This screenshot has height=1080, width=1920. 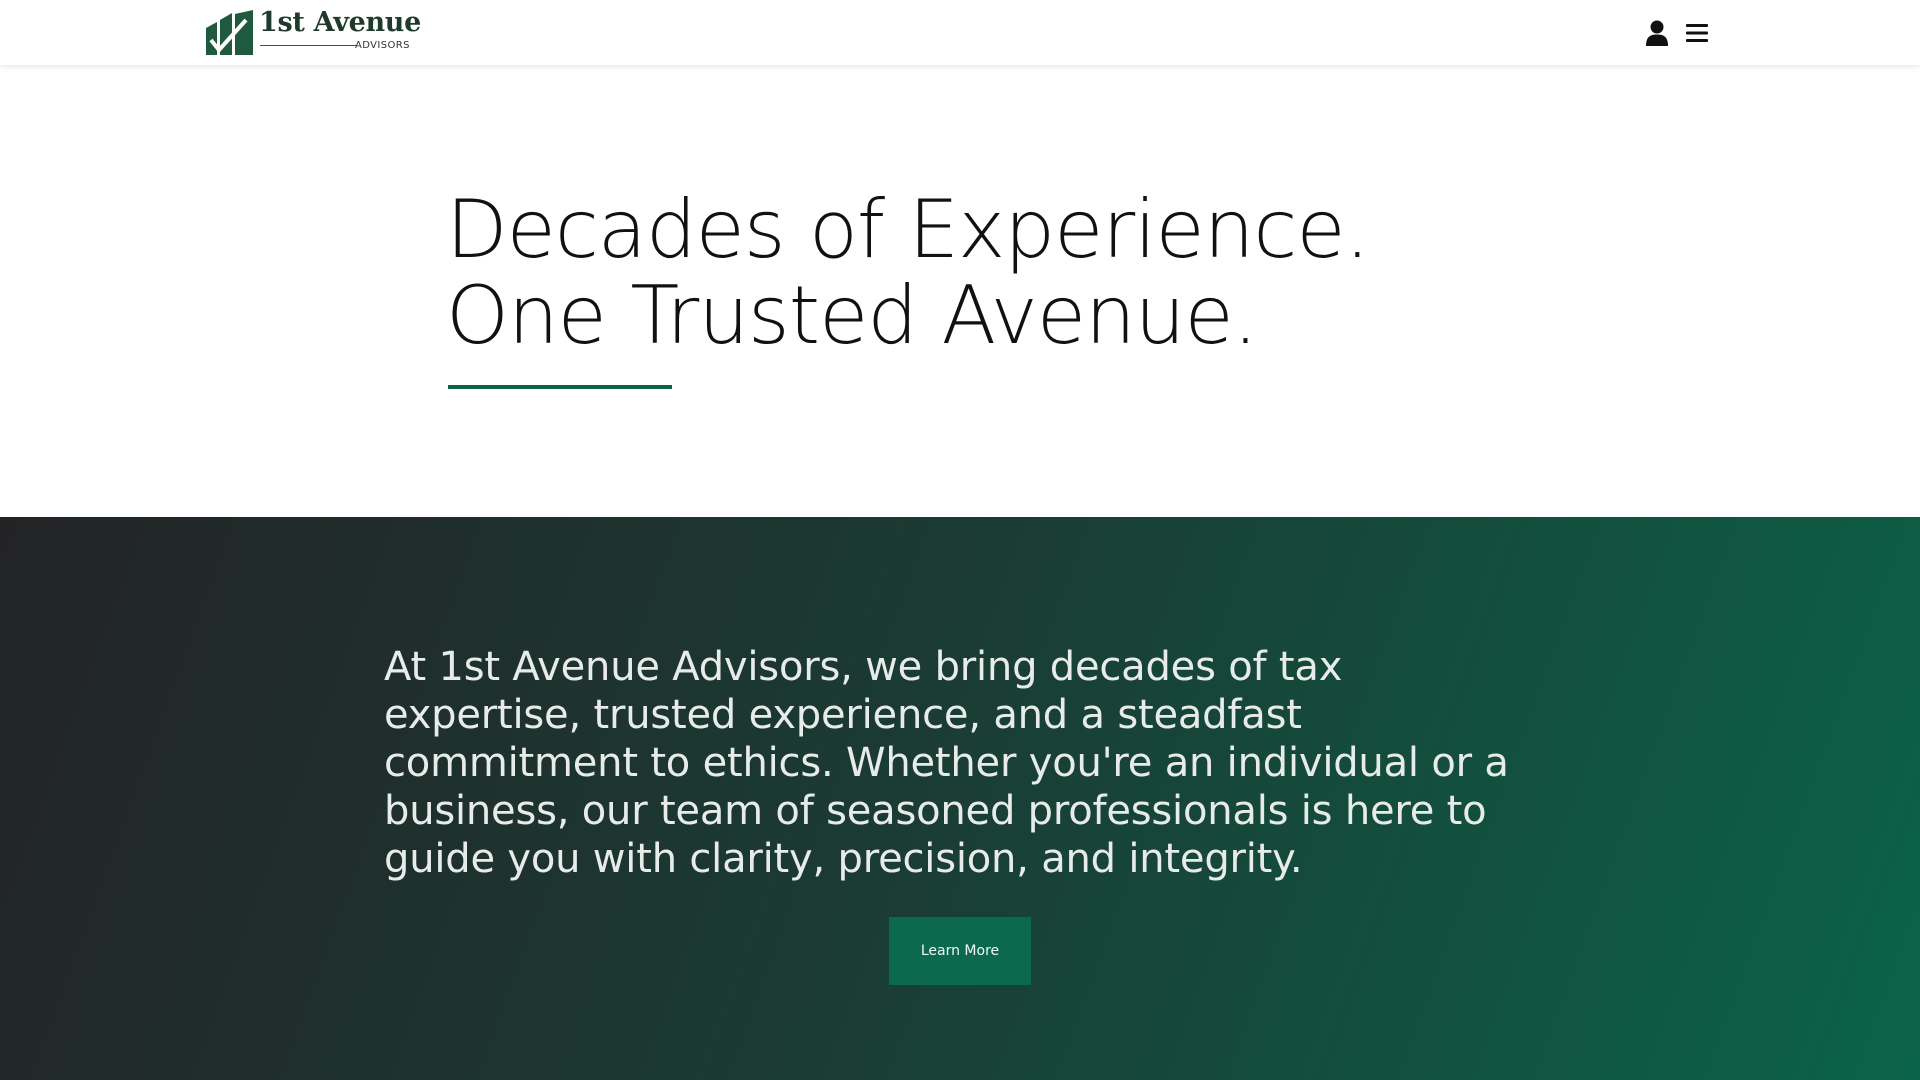 I want to click on hero-accent-underline, so click(x=560, y=387).